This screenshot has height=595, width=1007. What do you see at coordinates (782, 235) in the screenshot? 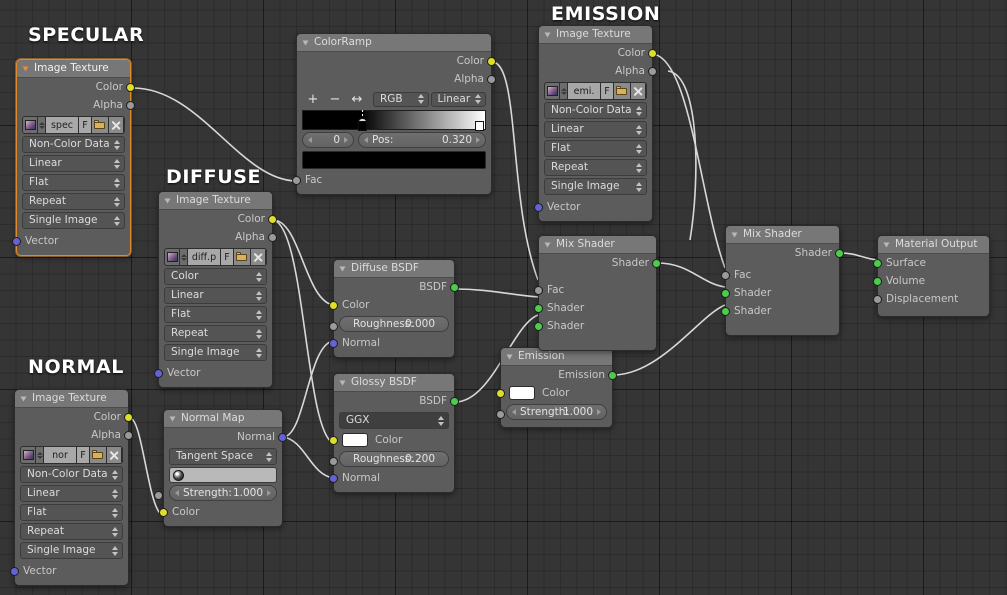
I see `node-header: Mix Shader` at bounding box center [782, 235].